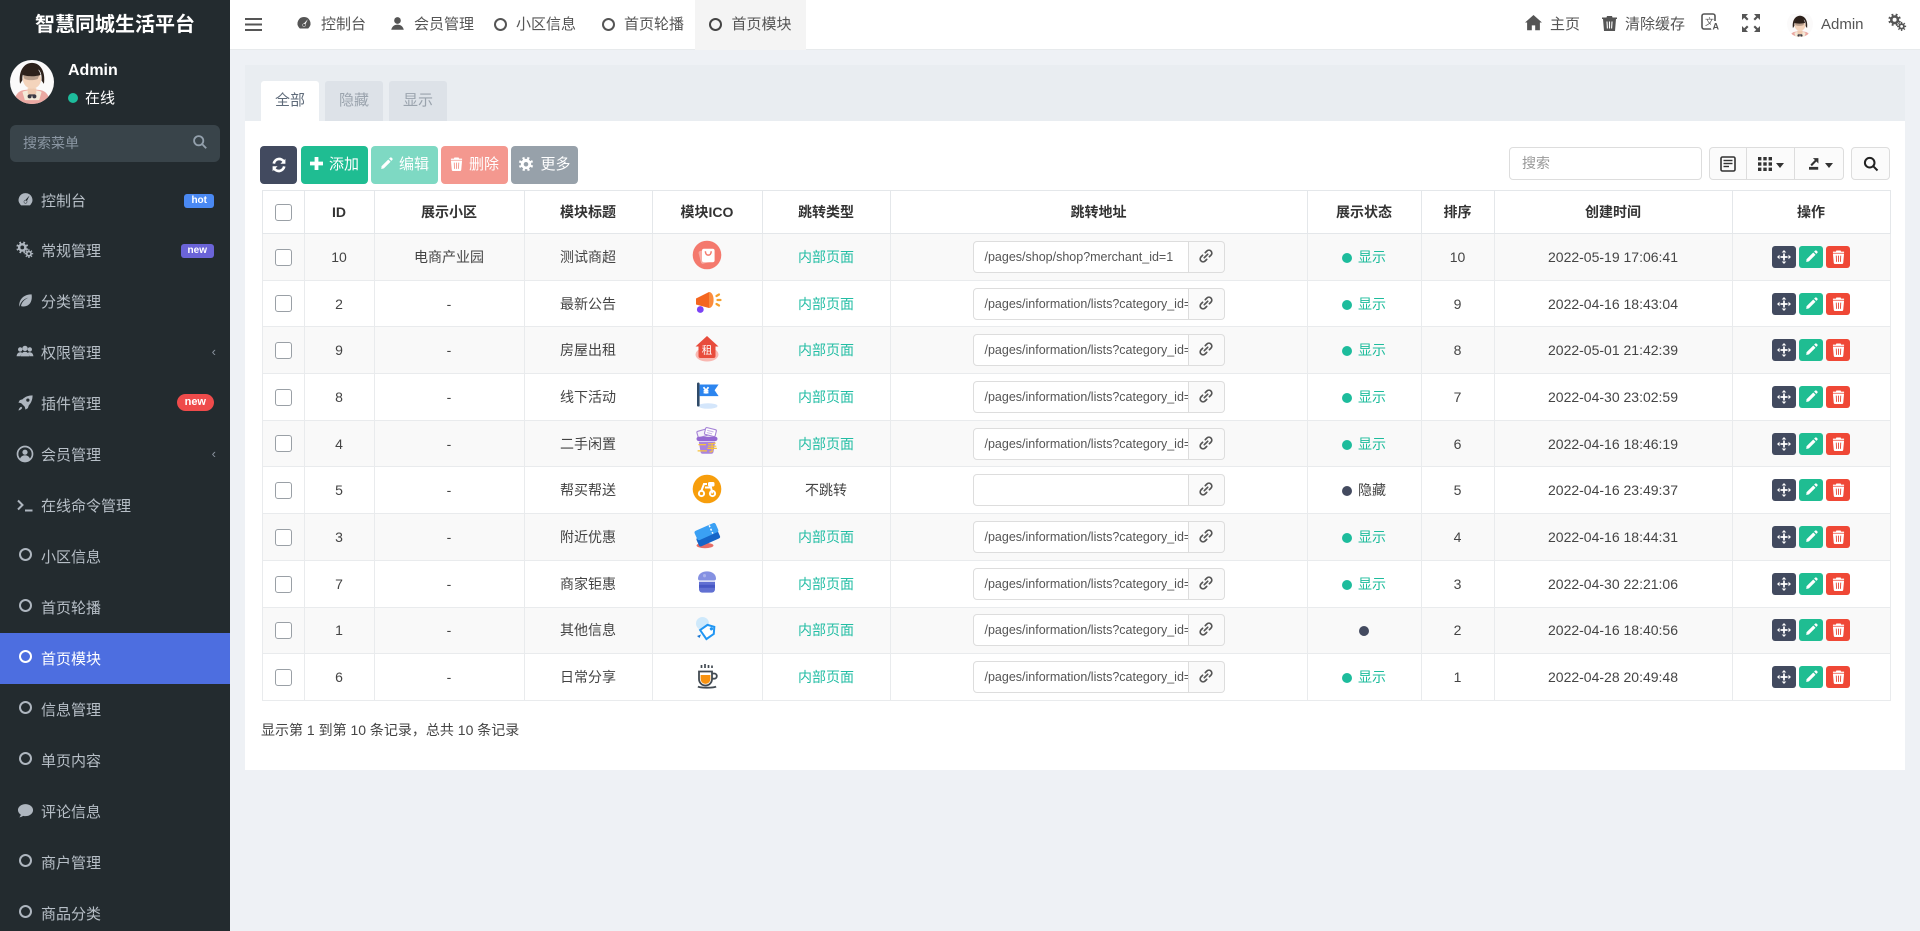  Describe the element at coordinates (1716, 27) in the screenshot. I see `svg-text: A` at that location.